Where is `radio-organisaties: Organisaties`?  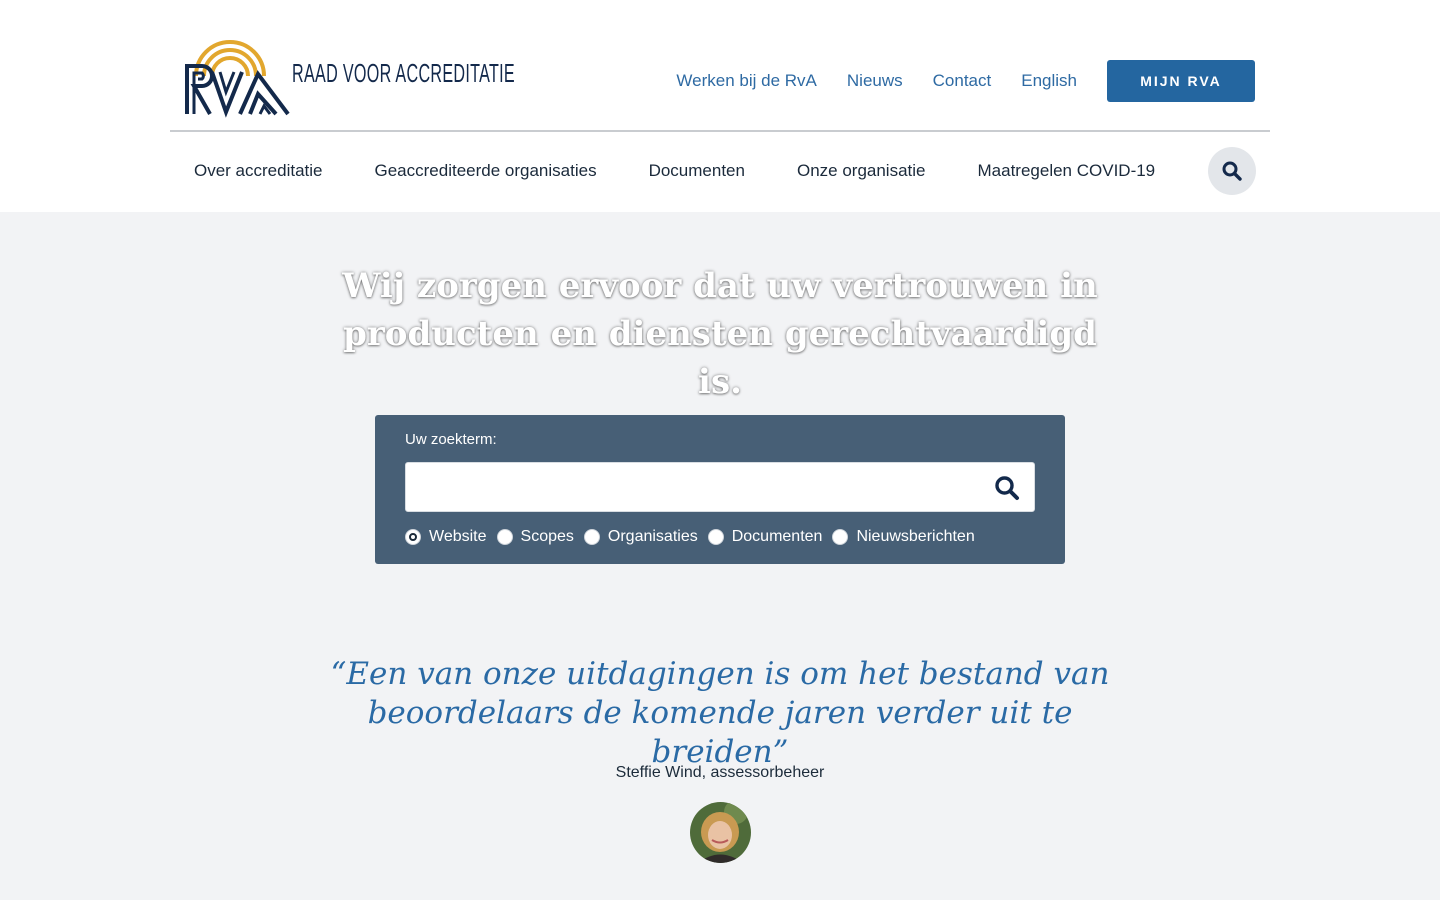
radio-organisaties: Organisaties is located at coordinates (640, 537).